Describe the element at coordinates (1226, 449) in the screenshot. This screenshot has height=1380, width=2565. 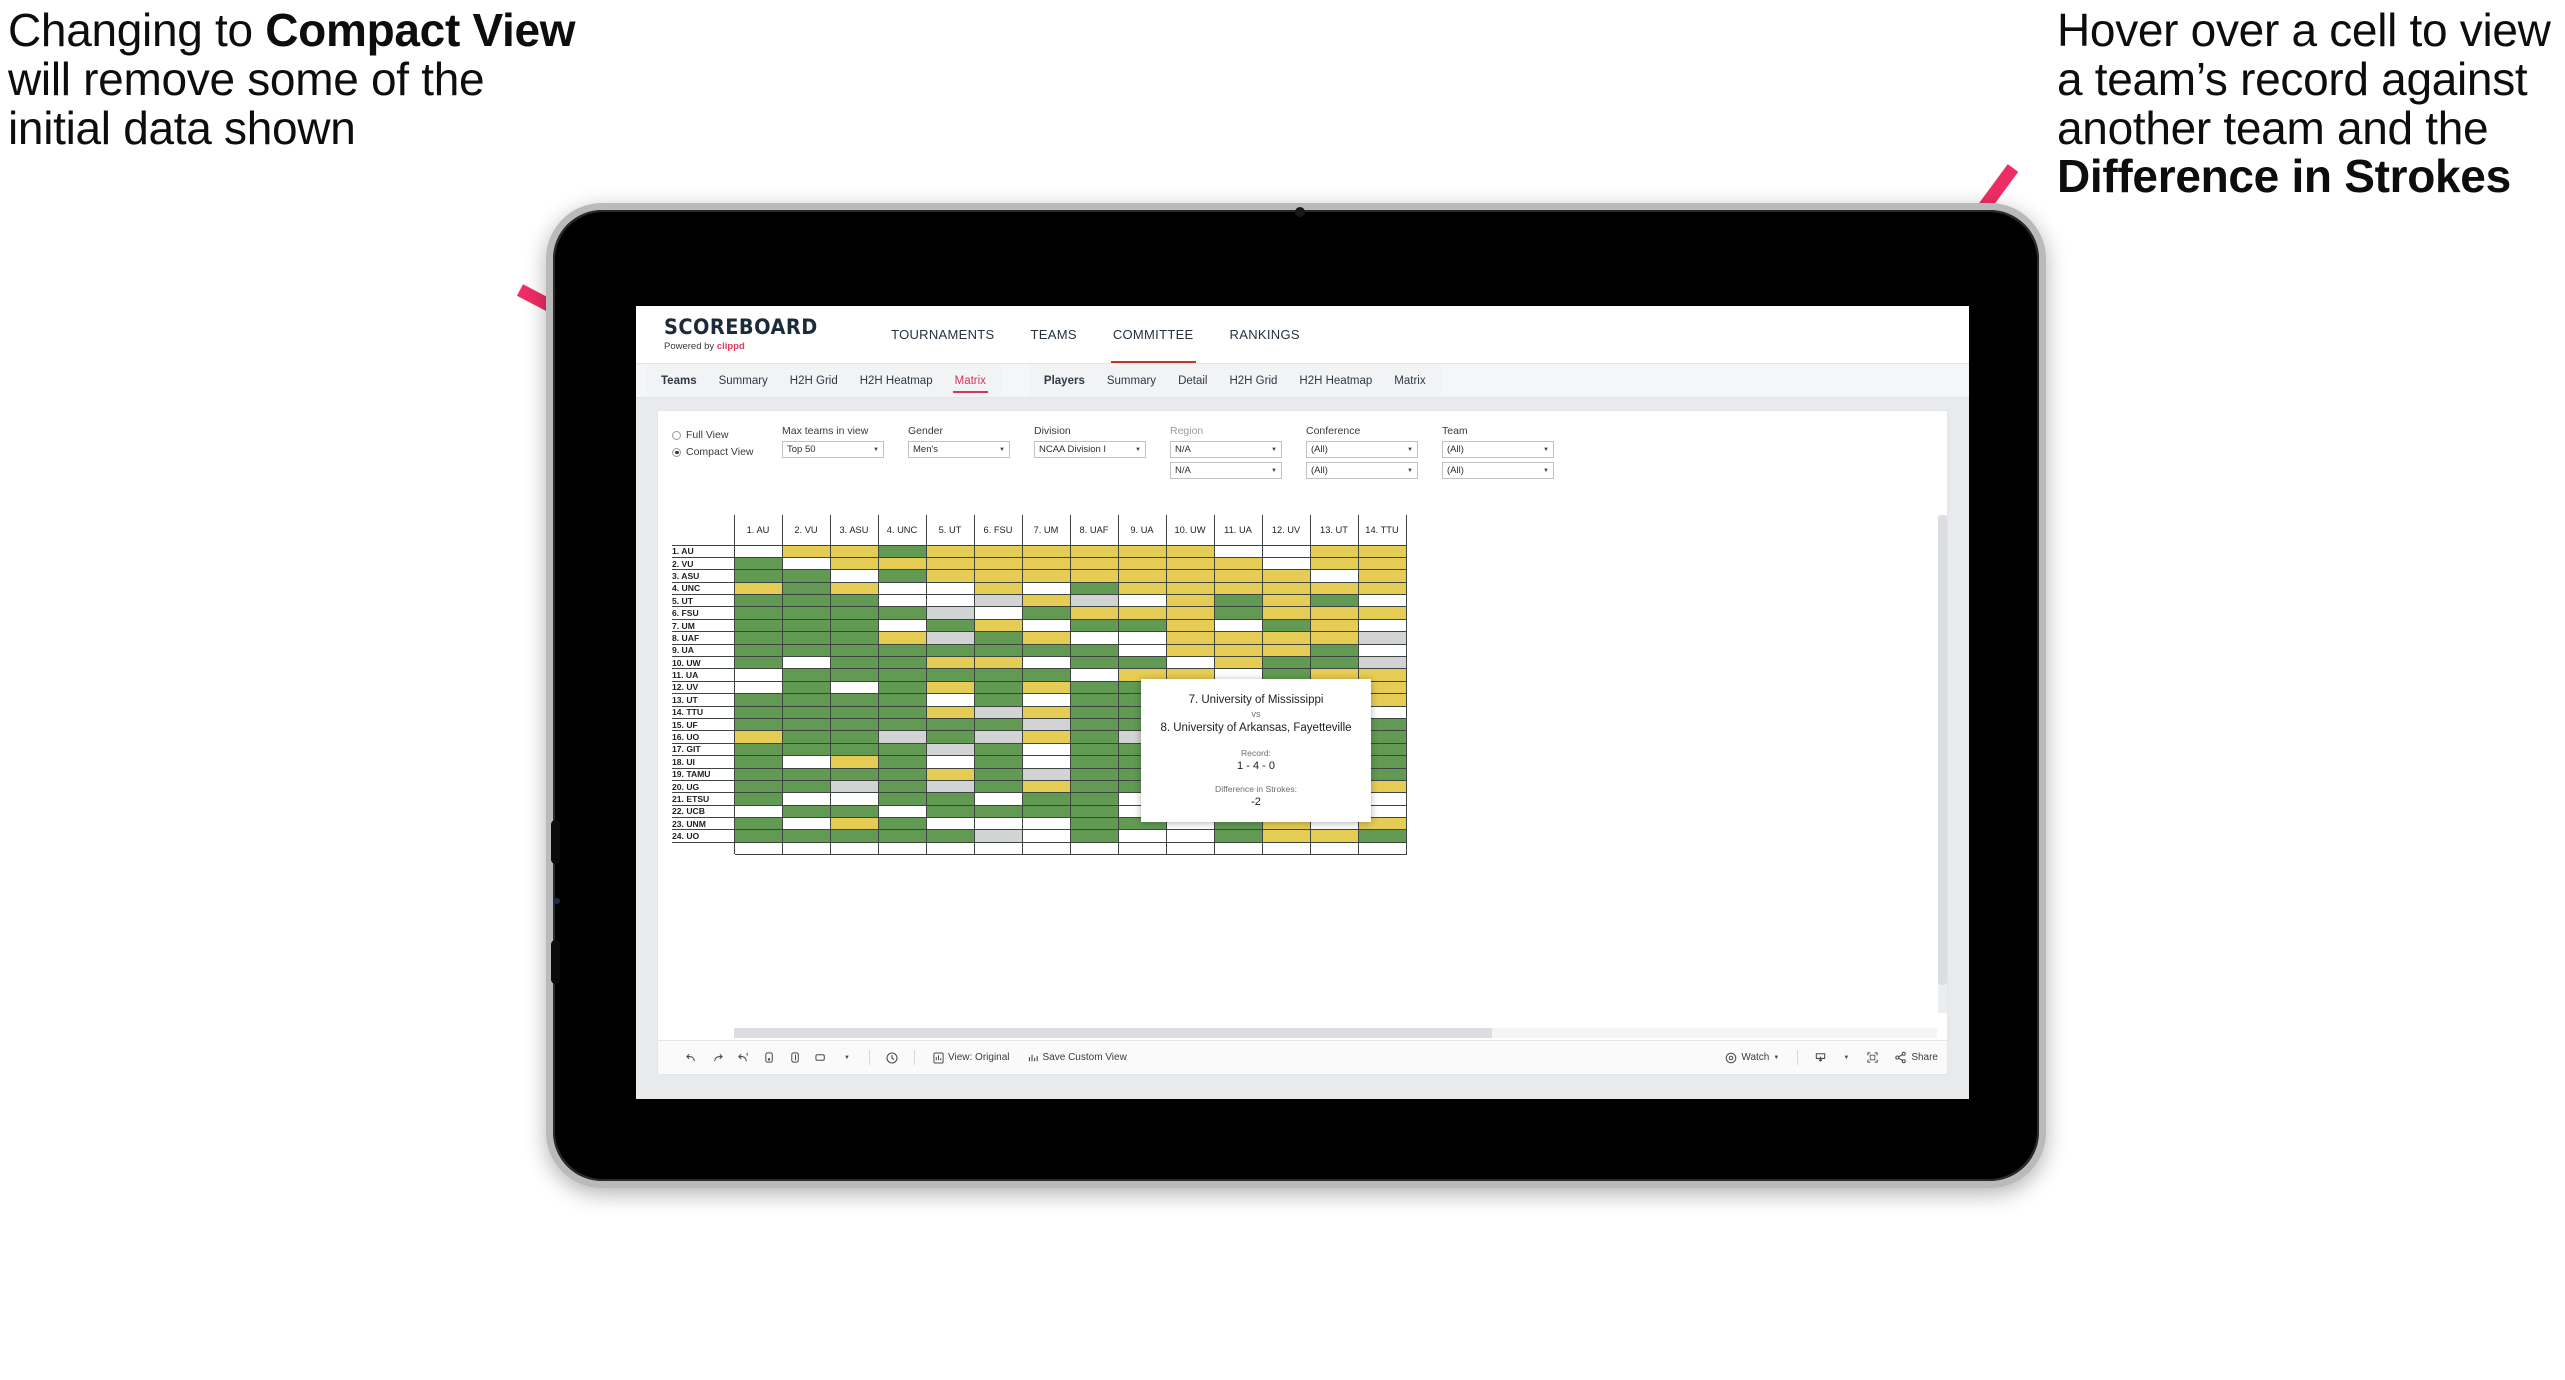
I see `filter-region-select-1: N/A ▼` at that location.